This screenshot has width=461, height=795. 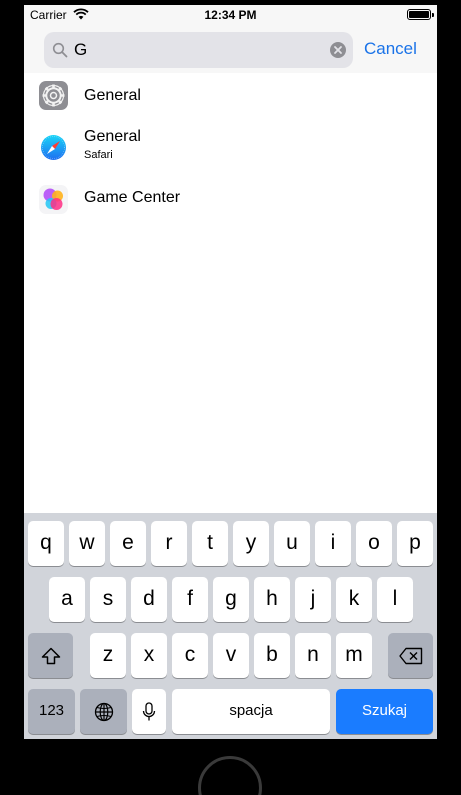 I want to click on numbers-key: 123, so click(x=51, y=711).